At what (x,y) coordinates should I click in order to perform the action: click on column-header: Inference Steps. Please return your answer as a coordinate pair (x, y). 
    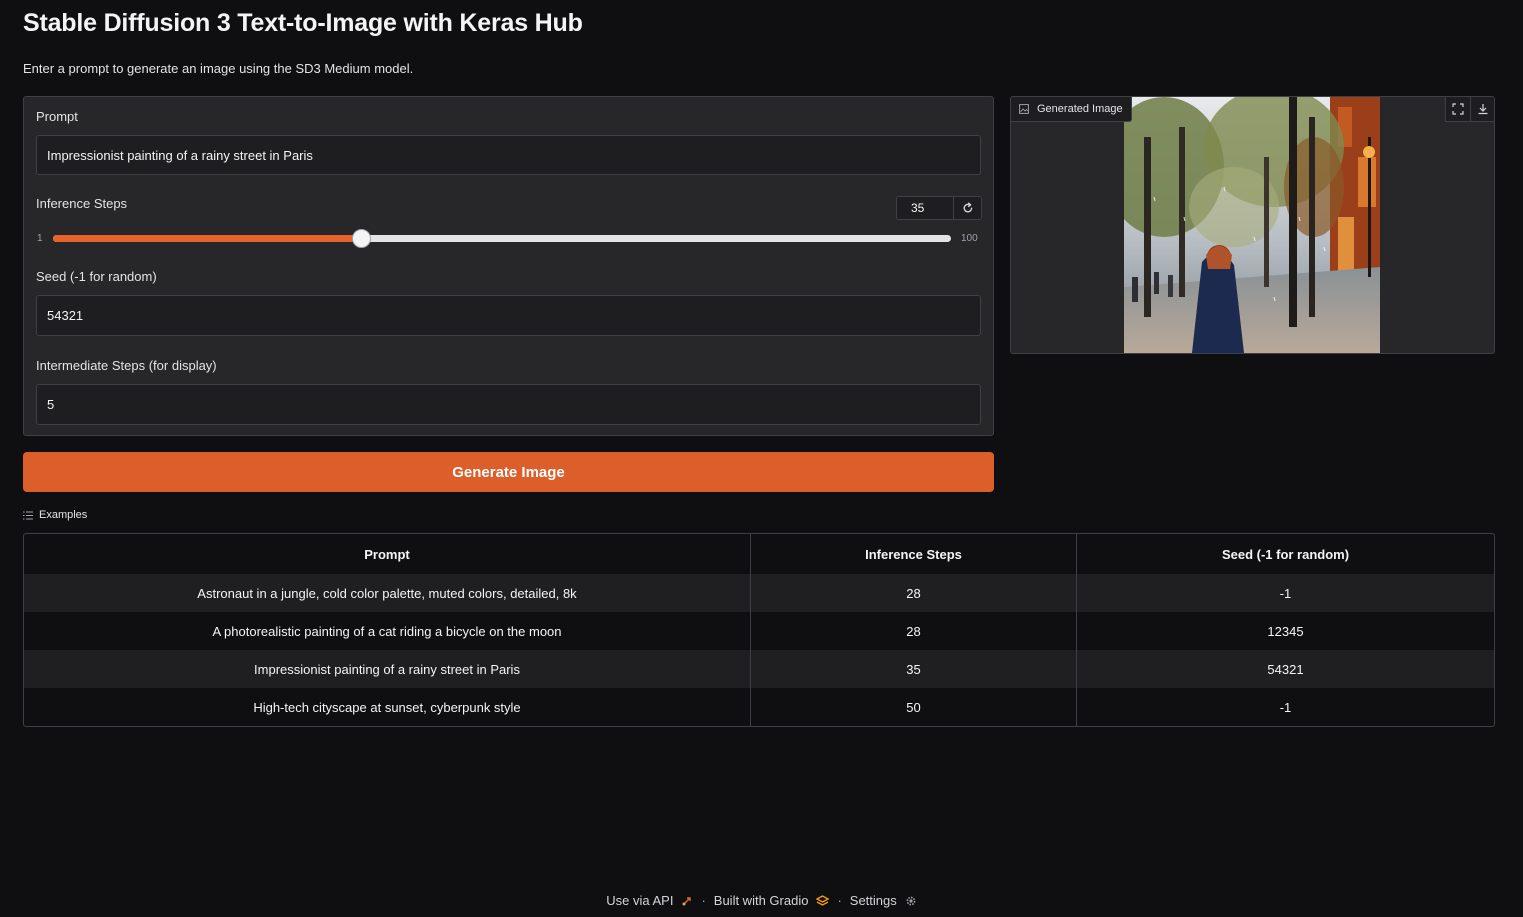
    Looking at the image, I should click on (914, 554).